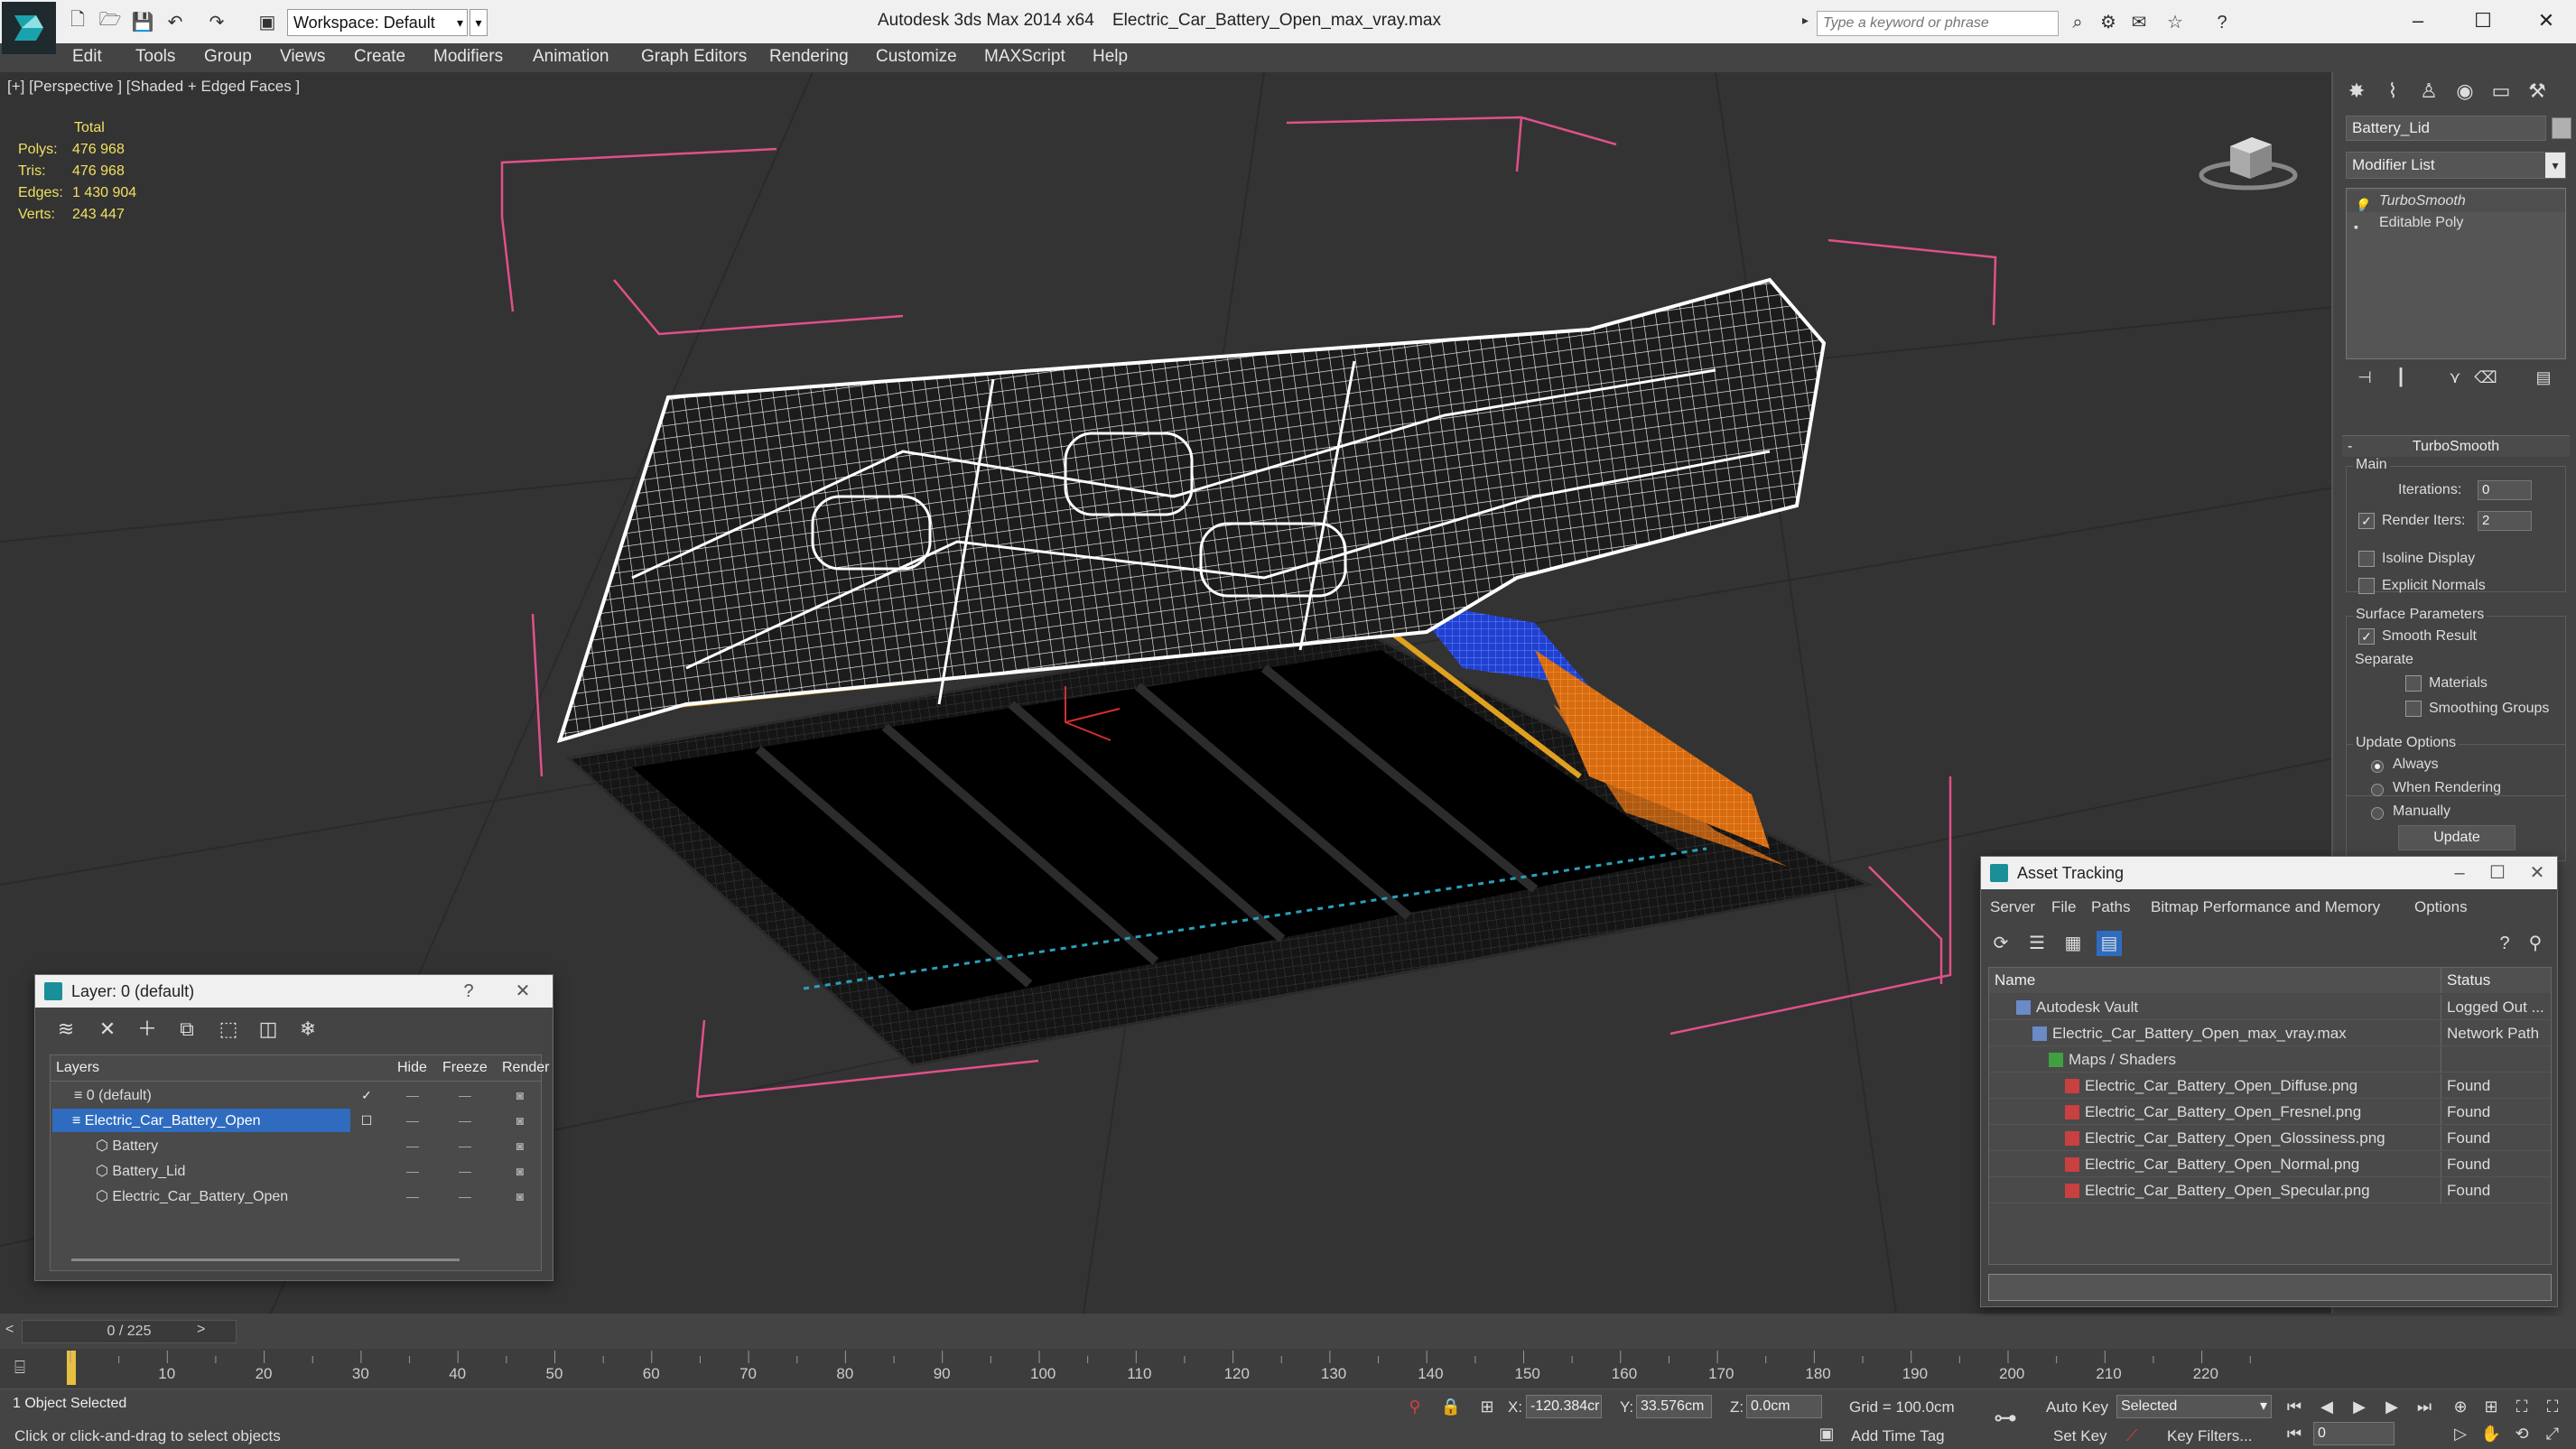  What do you see at coordinates (77, 21) in the screenshot?
I see `new-file-icon: 🗋` at bounding box center [77, 21].